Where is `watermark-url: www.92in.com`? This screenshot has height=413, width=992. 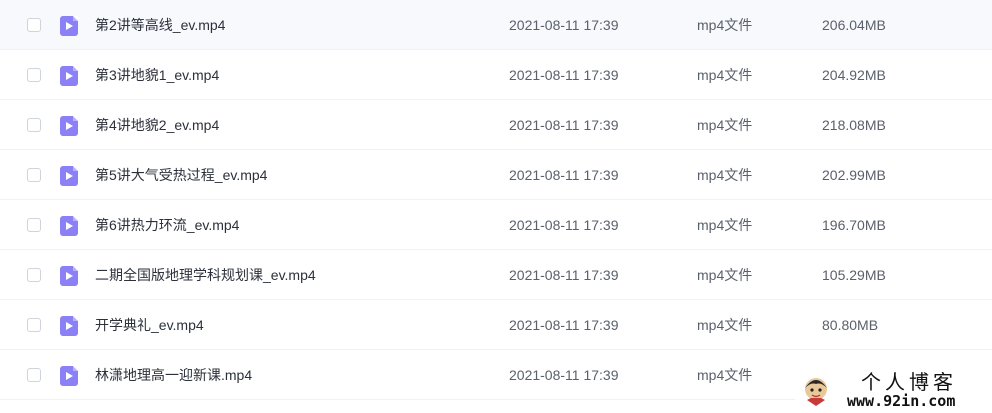 watermark-url: www.92in.com is located at coordinates (901, 401).